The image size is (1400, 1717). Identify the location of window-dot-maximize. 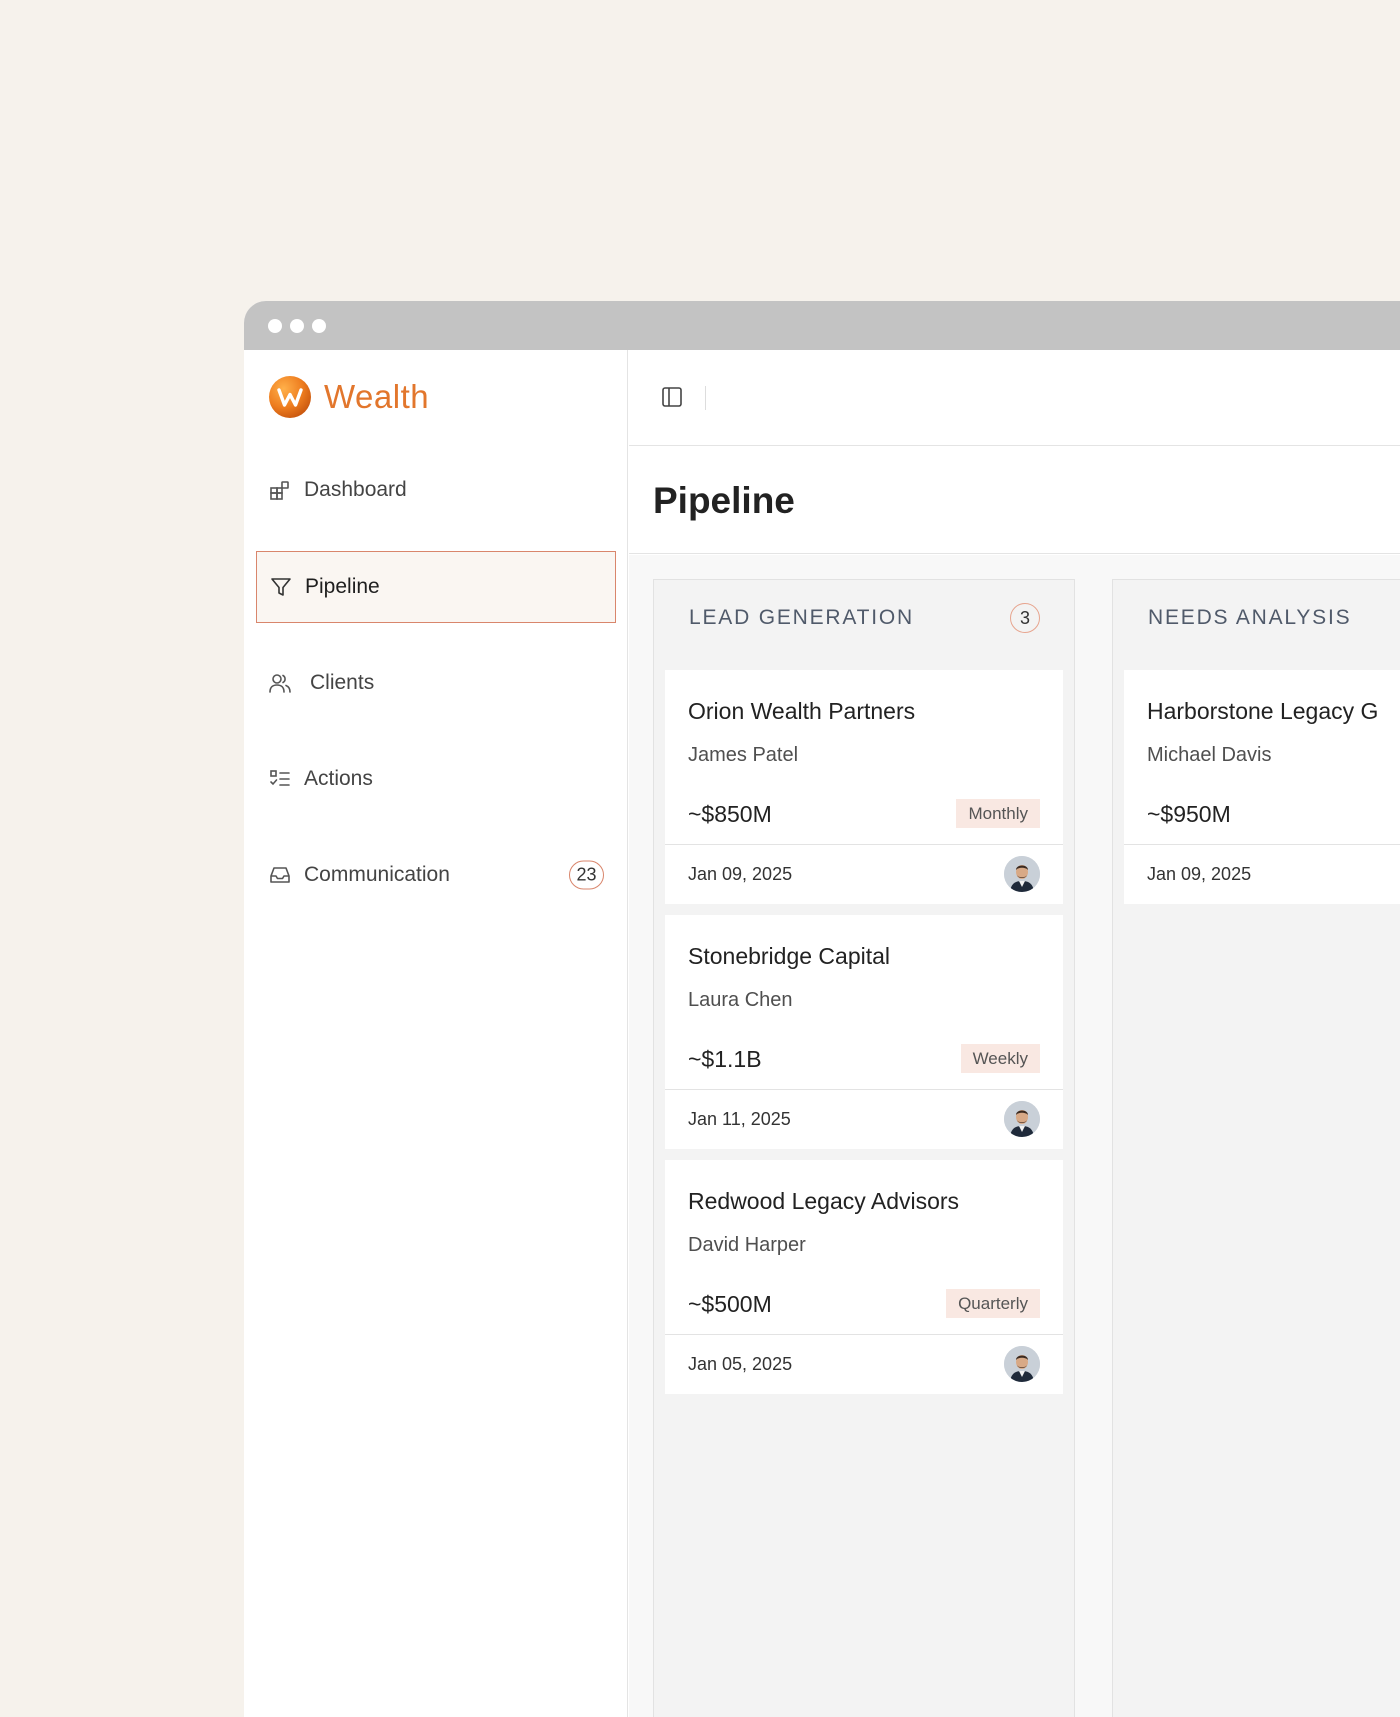
(319, 326).